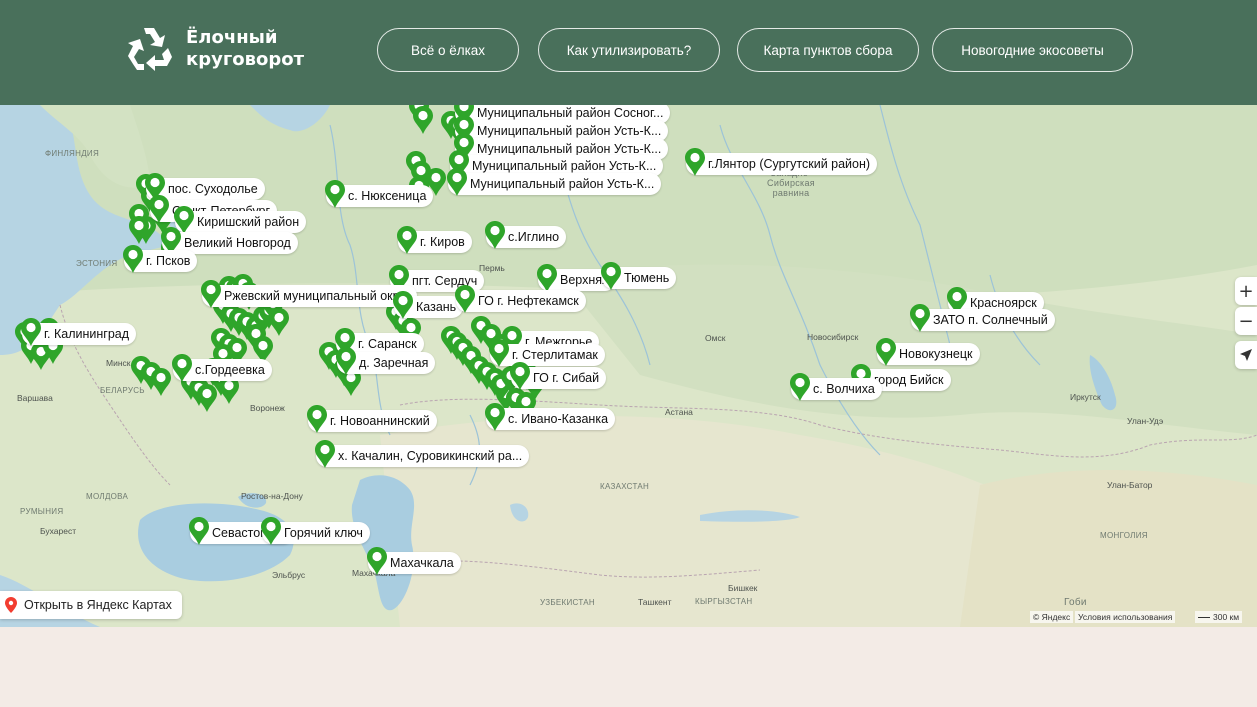  What do you see at coordinates (655, 602) in the screenshot?
I see `map-label-tashkent: Ташкент` at bounding box center [655, 602].